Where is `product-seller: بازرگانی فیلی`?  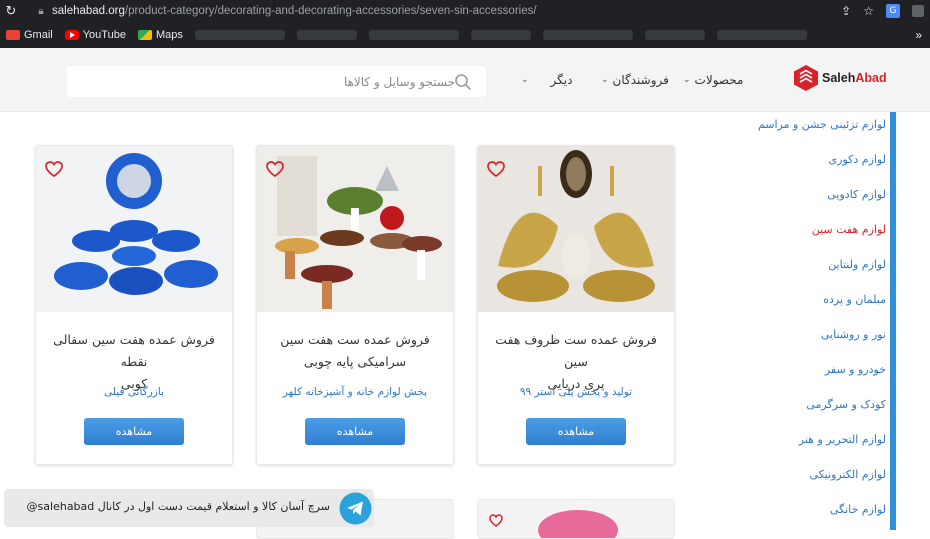 product-seller: بازرگانی فیلی is located at coordinates (134, 392).